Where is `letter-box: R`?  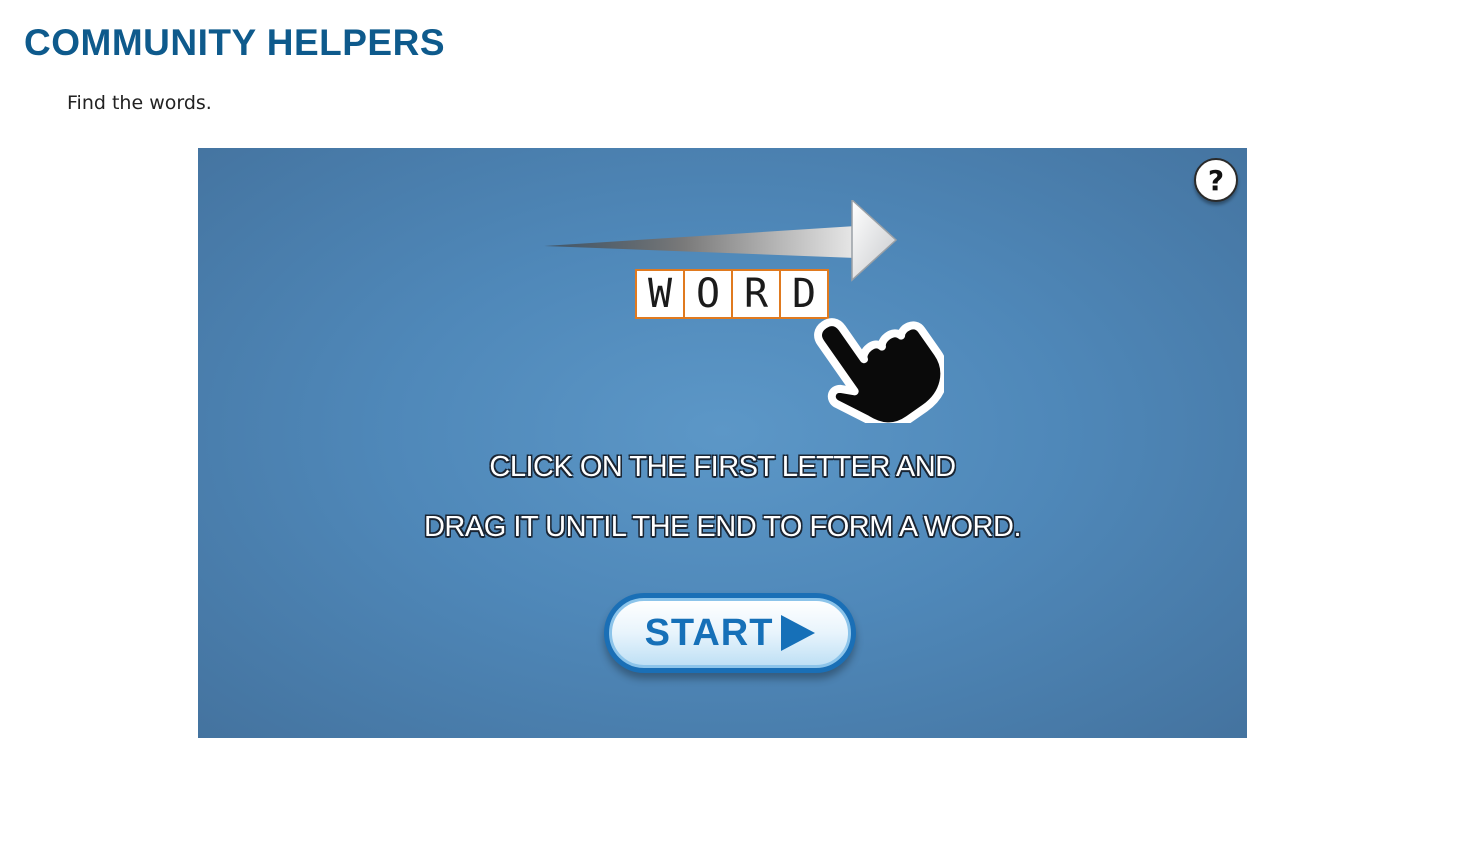
letter-box: R is located at coordinates (756, 294).